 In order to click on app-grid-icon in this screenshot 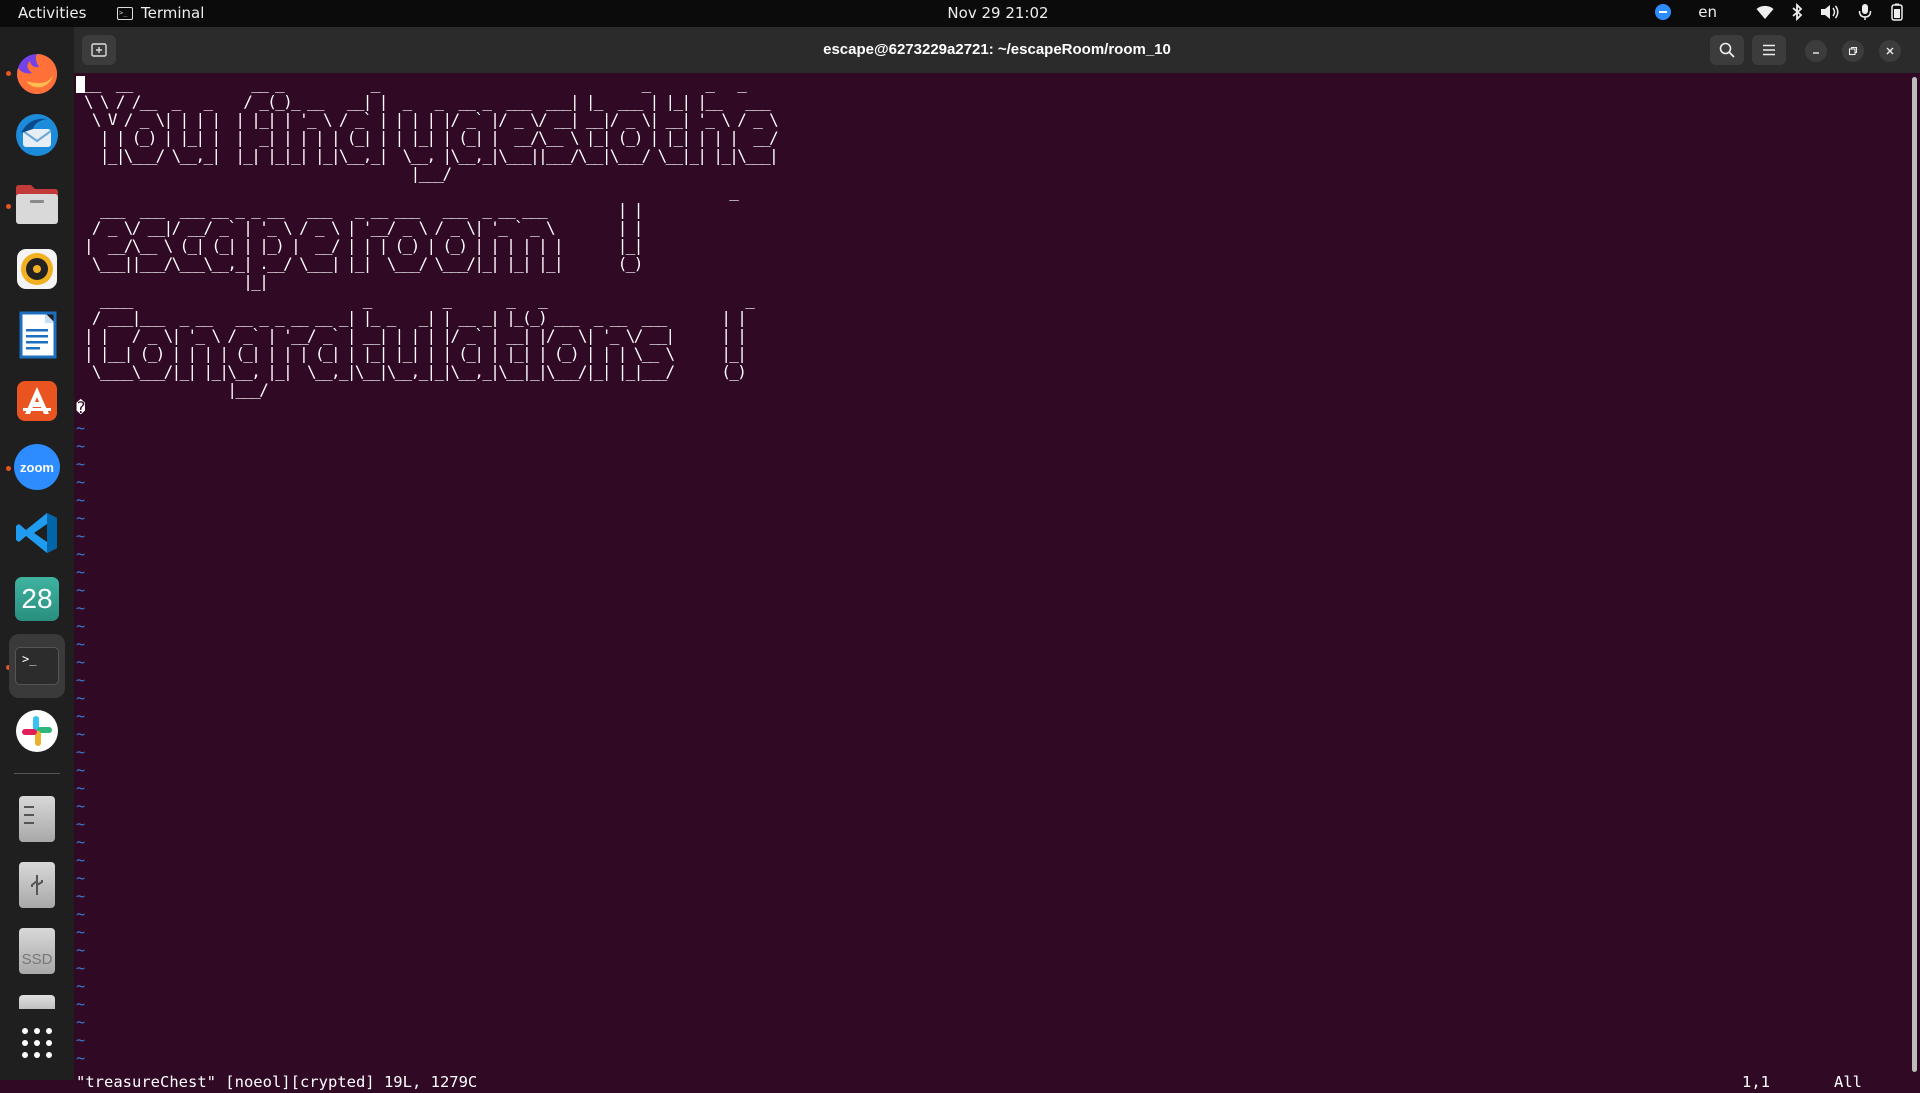, I will do `click(37, 1043)`.